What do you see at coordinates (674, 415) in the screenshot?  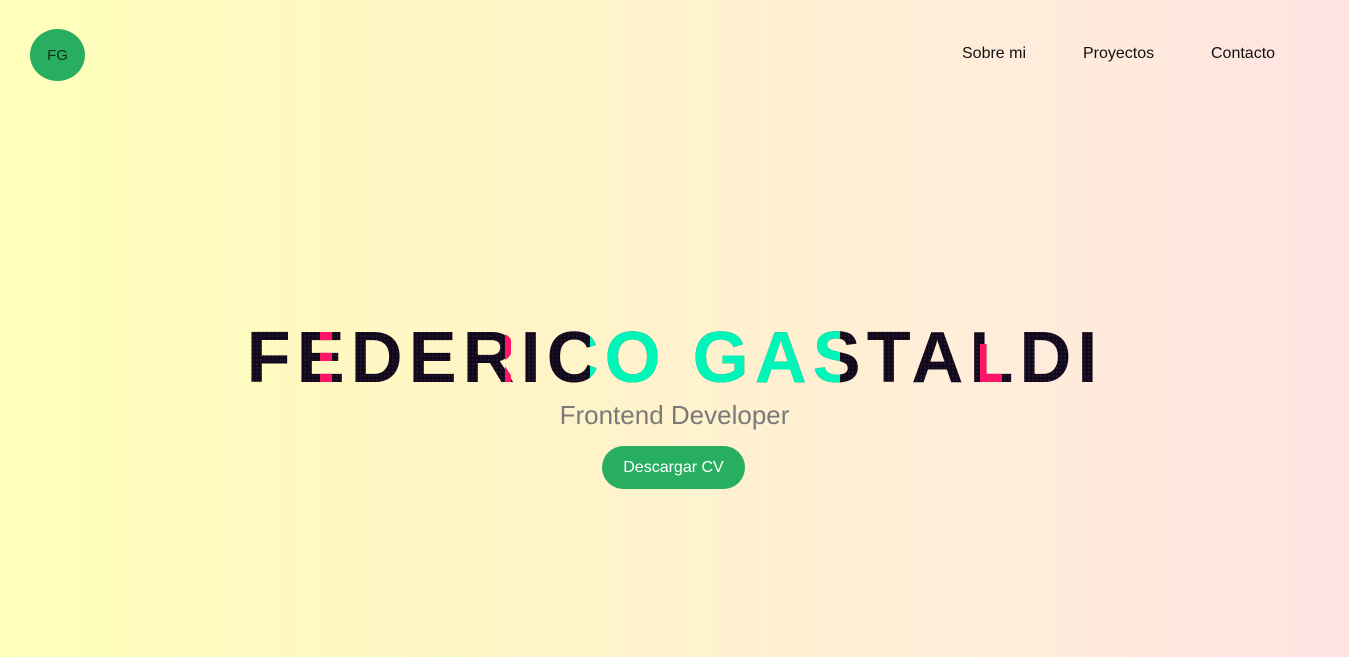 I see `hero-subtitle: Frontend Developer` at bounding box center [674, 415].